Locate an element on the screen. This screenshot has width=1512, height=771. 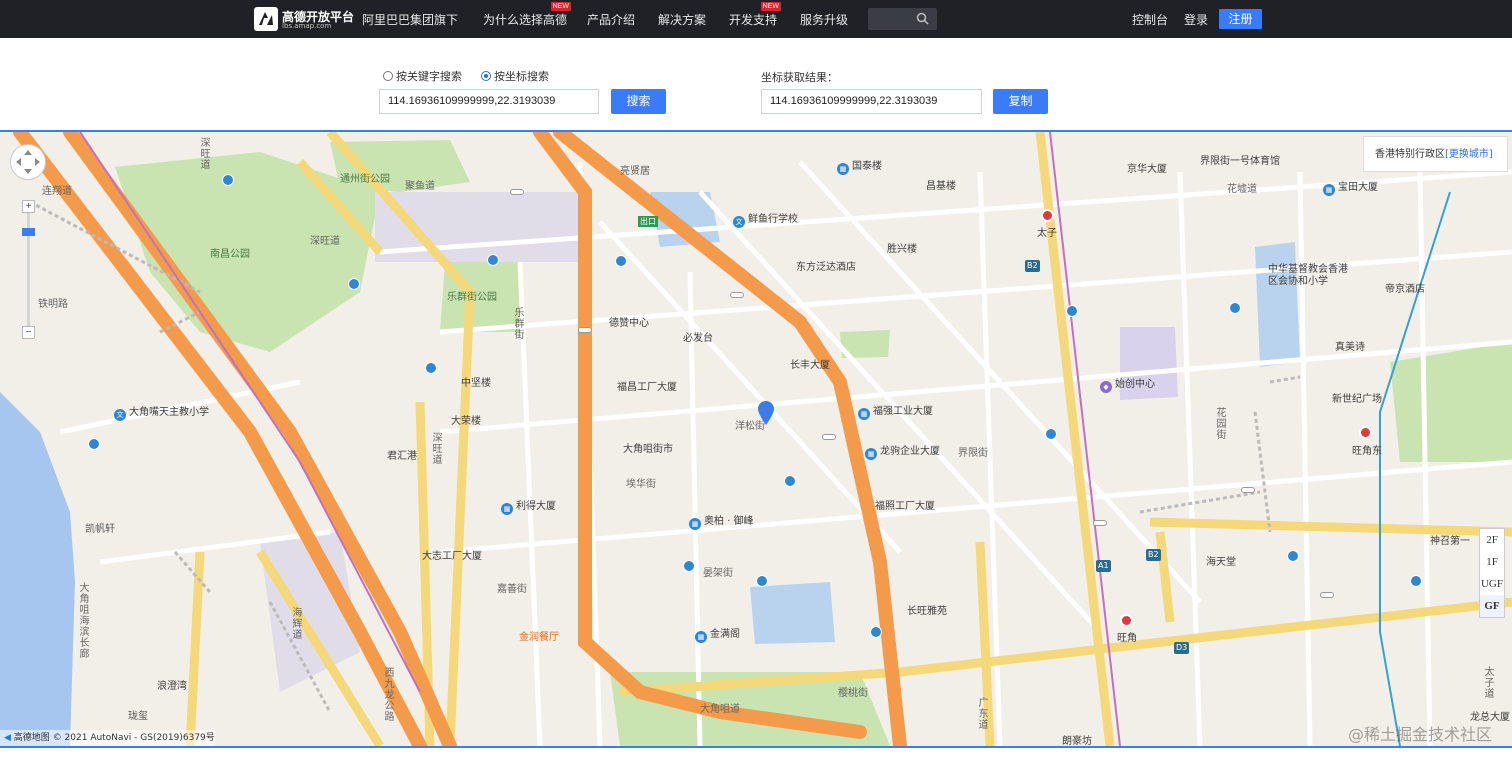
pan-control is located at coordinates (28, 162).